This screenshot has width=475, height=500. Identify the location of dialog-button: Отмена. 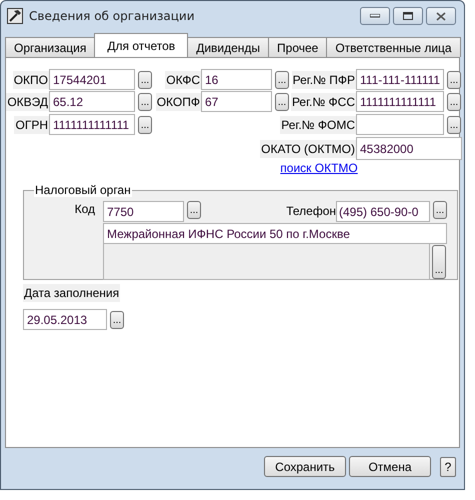
(390, 466).